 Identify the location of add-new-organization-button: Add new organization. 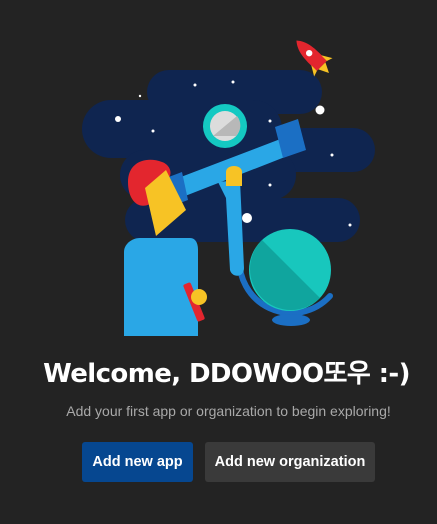
(290, 462).